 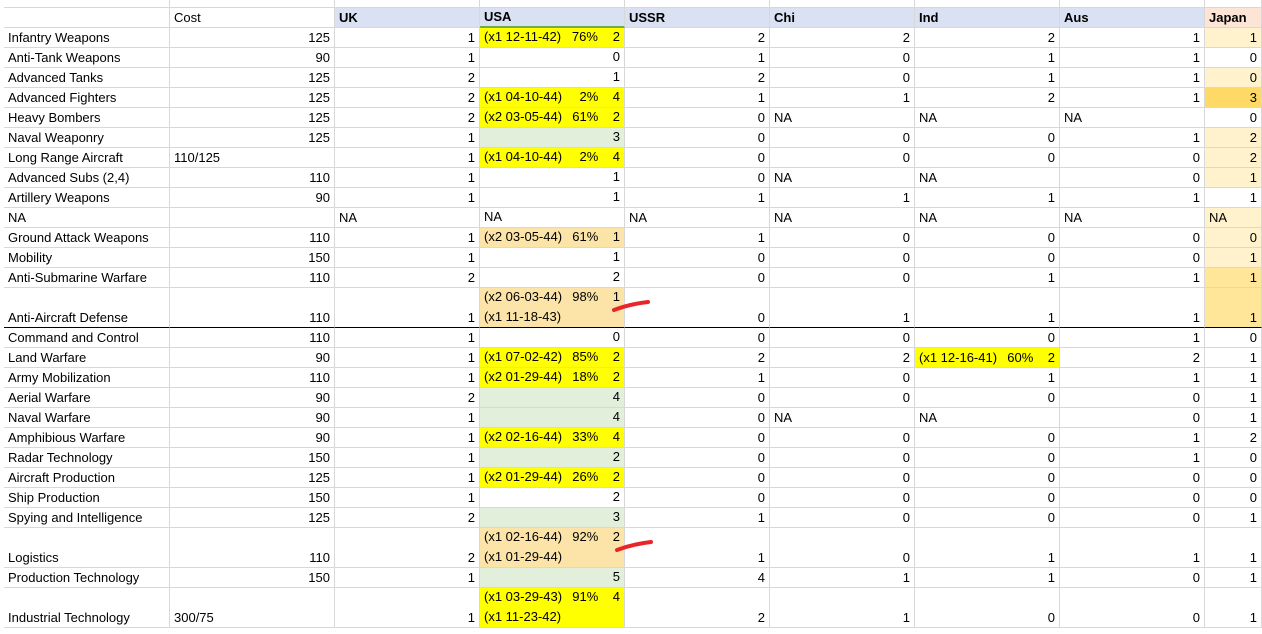 I want to click on cell-japan-row-23: 1, so click(x=1233, y=518).